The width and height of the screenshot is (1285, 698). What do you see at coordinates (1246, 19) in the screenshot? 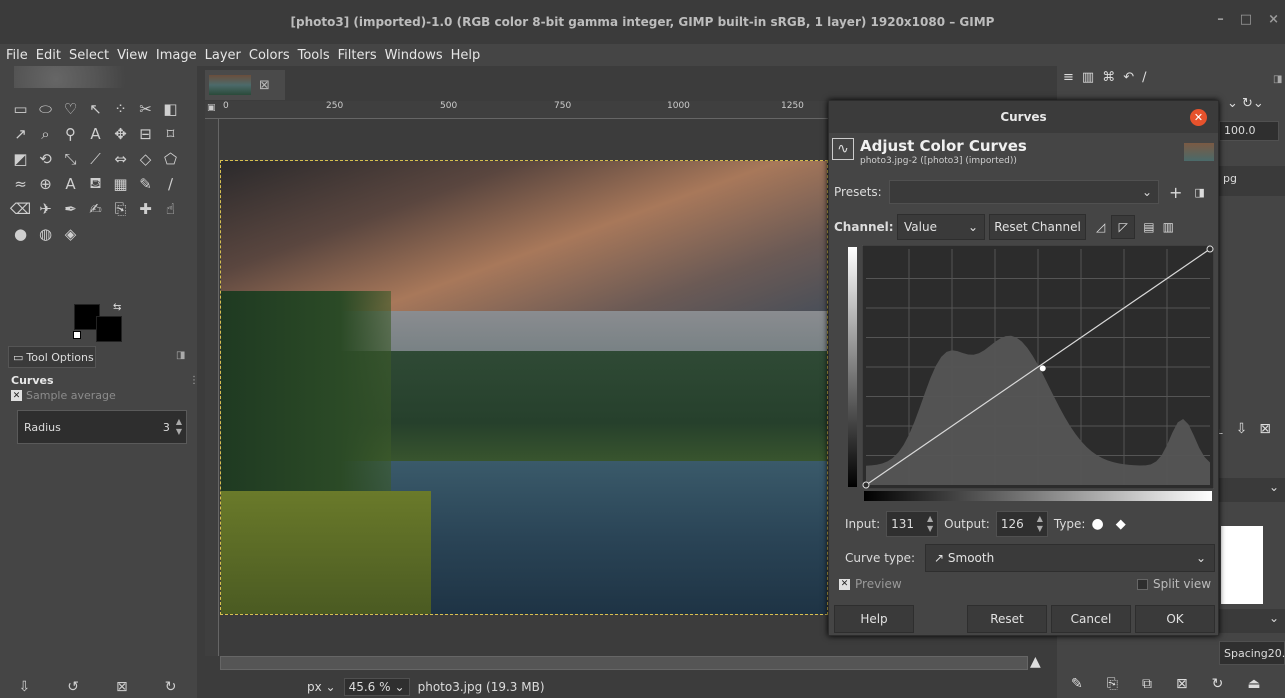
I see `maximize-button: □` at bounding box center [1246, 19].